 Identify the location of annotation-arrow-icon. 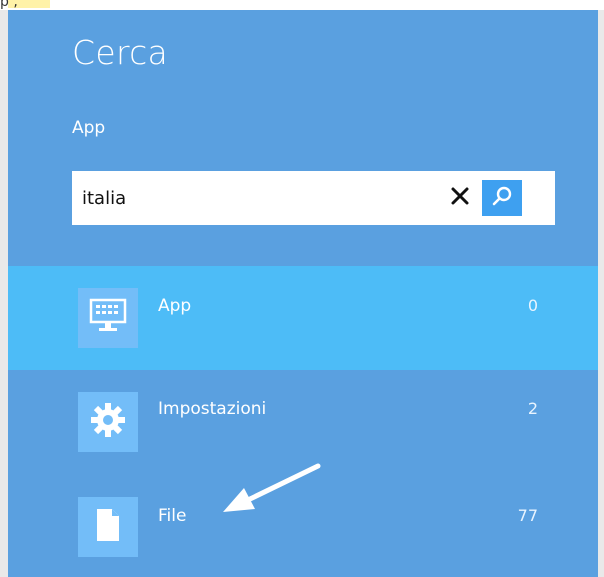
(272, 487).